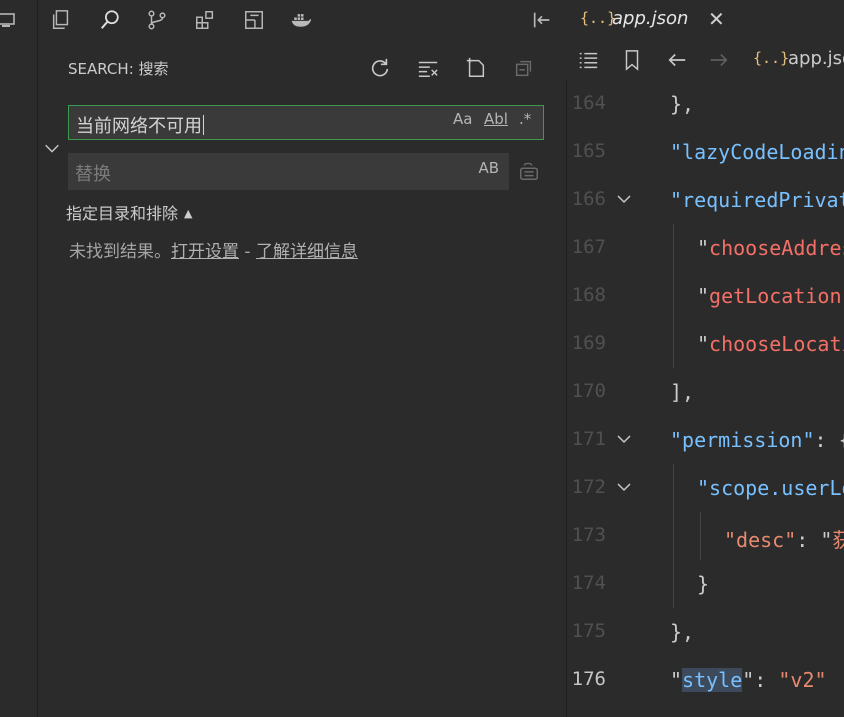  I want to click on code-token: style, so click(712, 680).